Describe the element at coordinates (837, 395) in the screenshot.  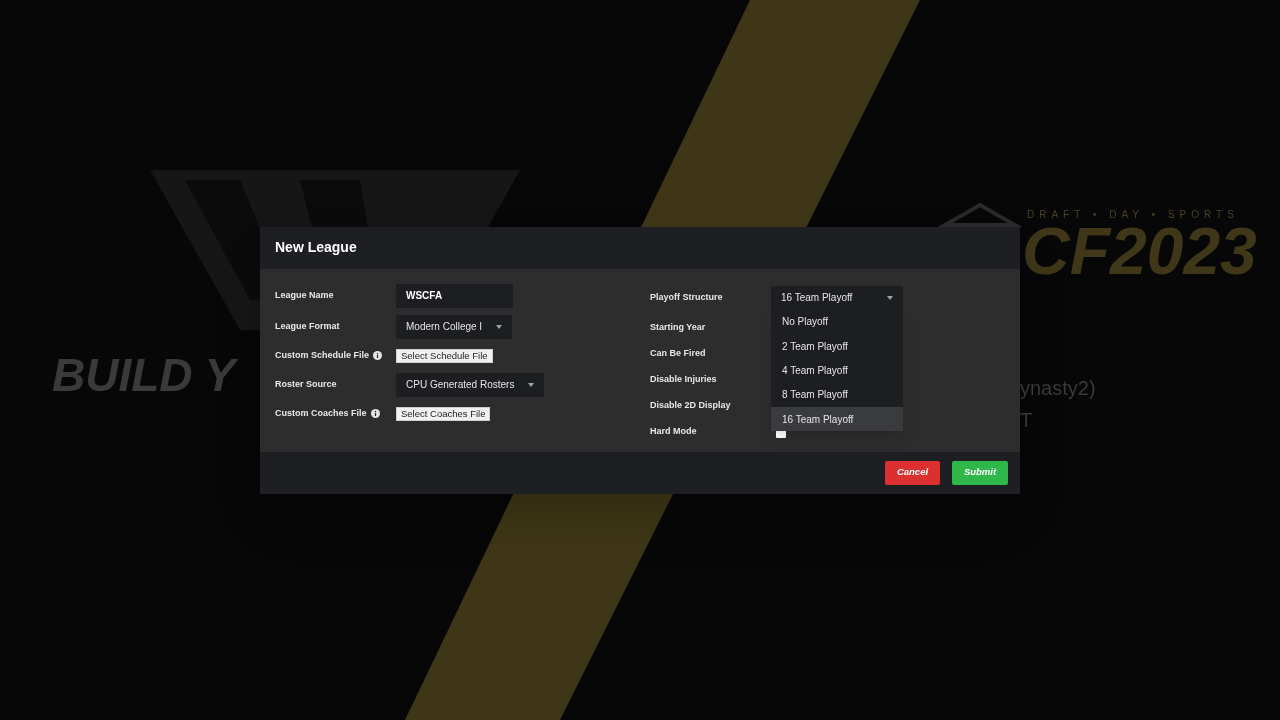
I see `dropdown-option: 8 Team Playoff` at that location.